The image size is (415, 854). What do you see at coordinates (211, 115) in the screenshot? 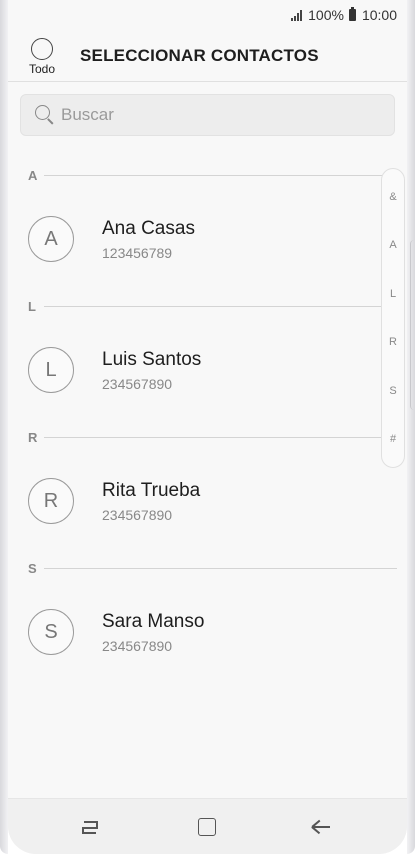
I see `search-input` at bounding box center [211, 115].